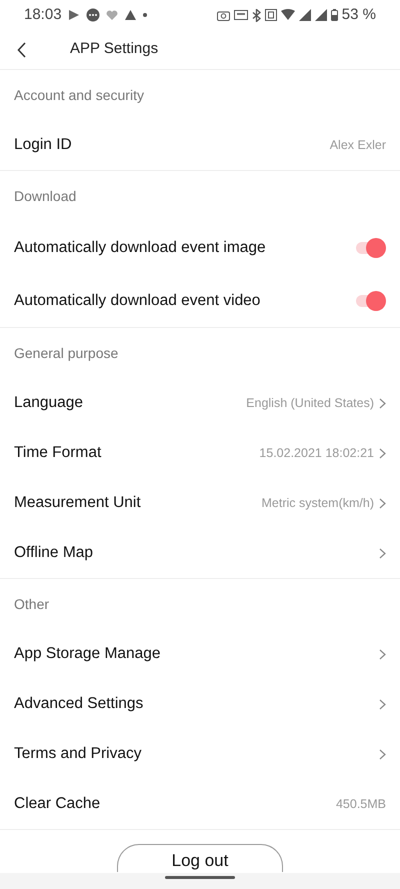 The height and width of the screenshot is (889, 400). I want to click on setting-value: Alex Exler, so click(358, 145).